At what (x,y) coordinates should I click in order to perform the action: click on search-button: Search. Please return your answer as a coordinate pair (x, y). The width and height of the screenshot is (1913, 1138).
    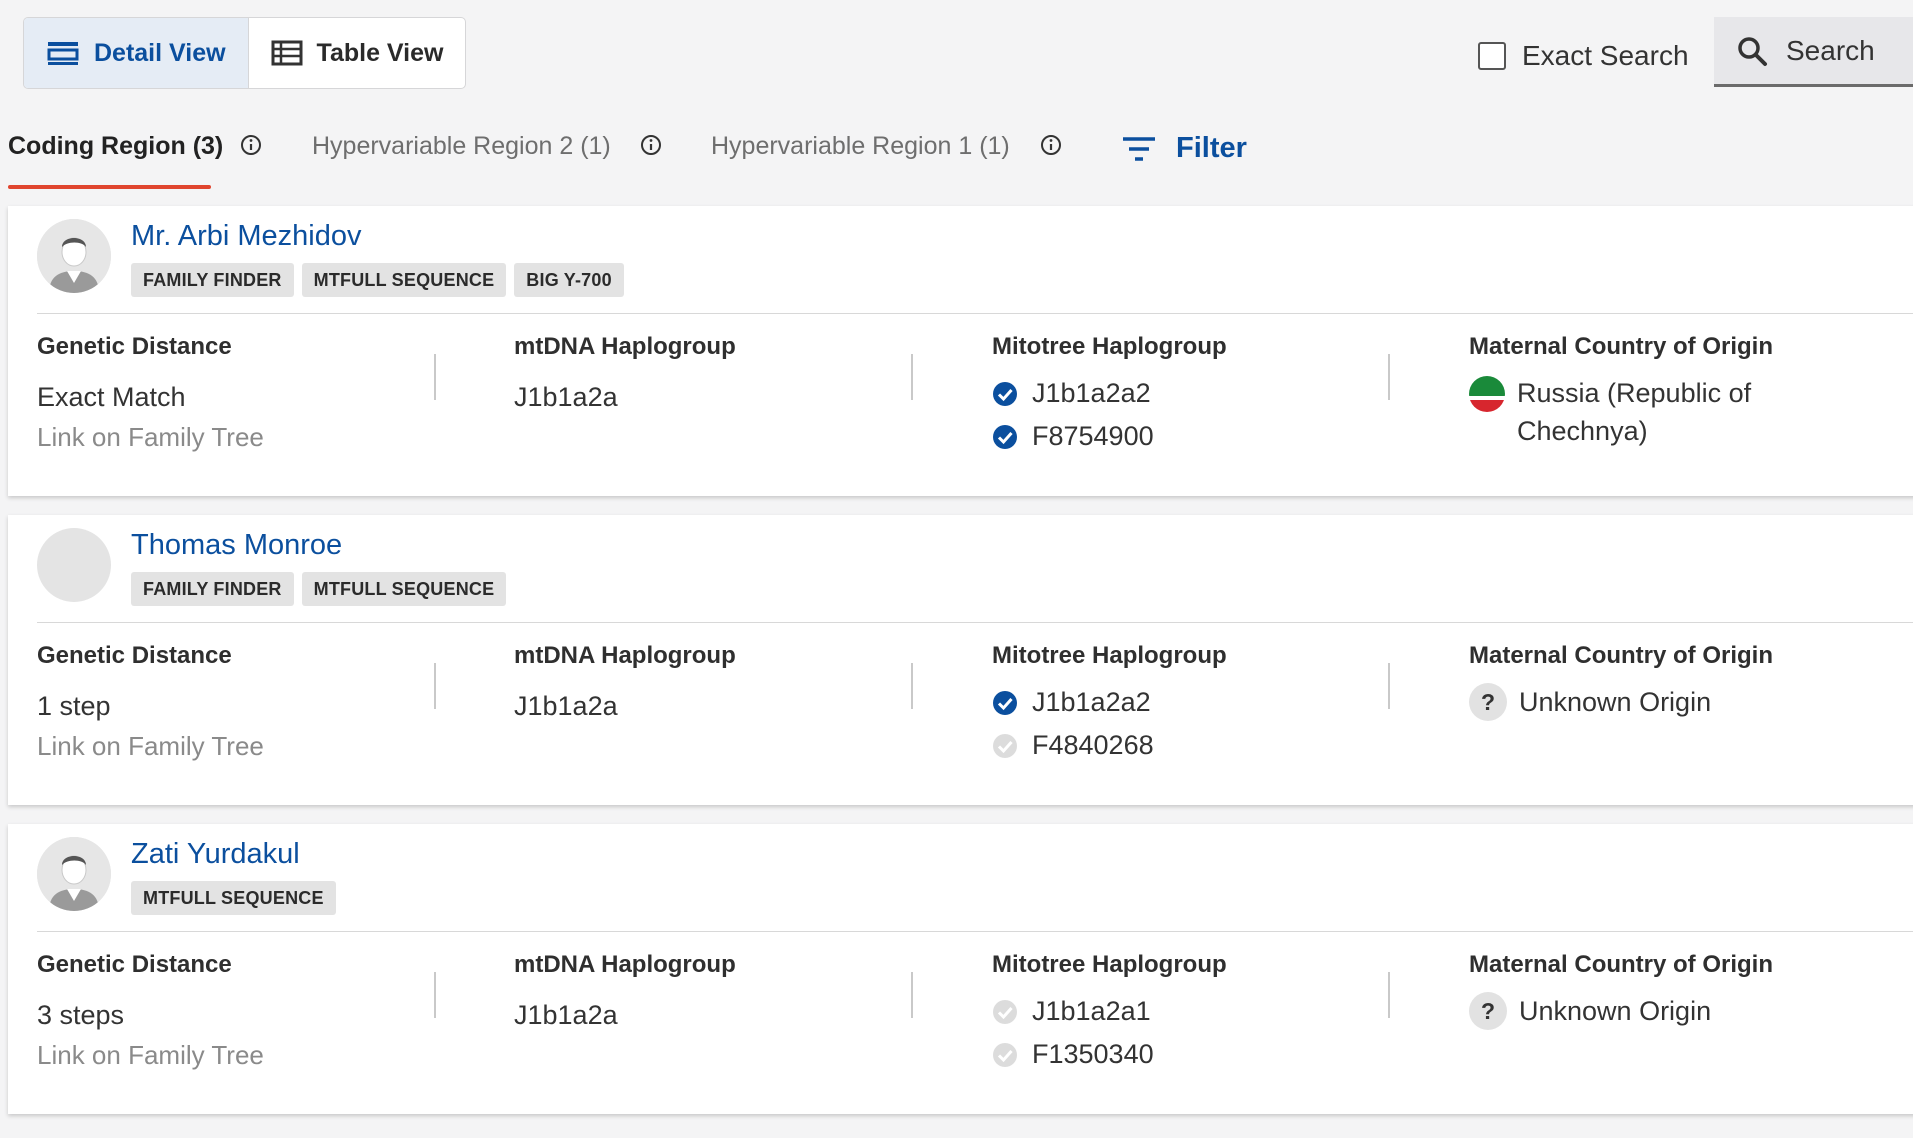
    Looking at the image, I should click on (1813, 52).